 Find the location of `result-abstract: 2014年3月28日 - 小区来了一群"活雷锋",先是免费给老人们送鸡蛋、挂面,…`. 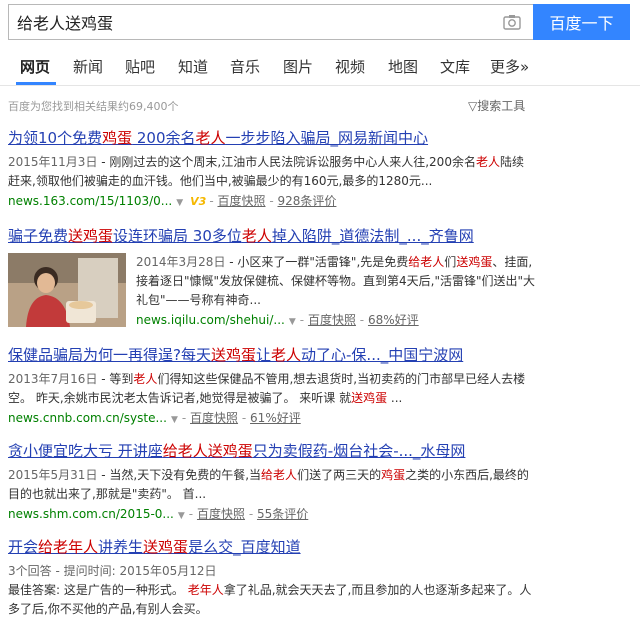

result-abstract: 2014年3月28日 - 小区来了一群"活雷锋",先是免费给老人们送鸡蛋、挂面,… is located at coordinates (336, 281).